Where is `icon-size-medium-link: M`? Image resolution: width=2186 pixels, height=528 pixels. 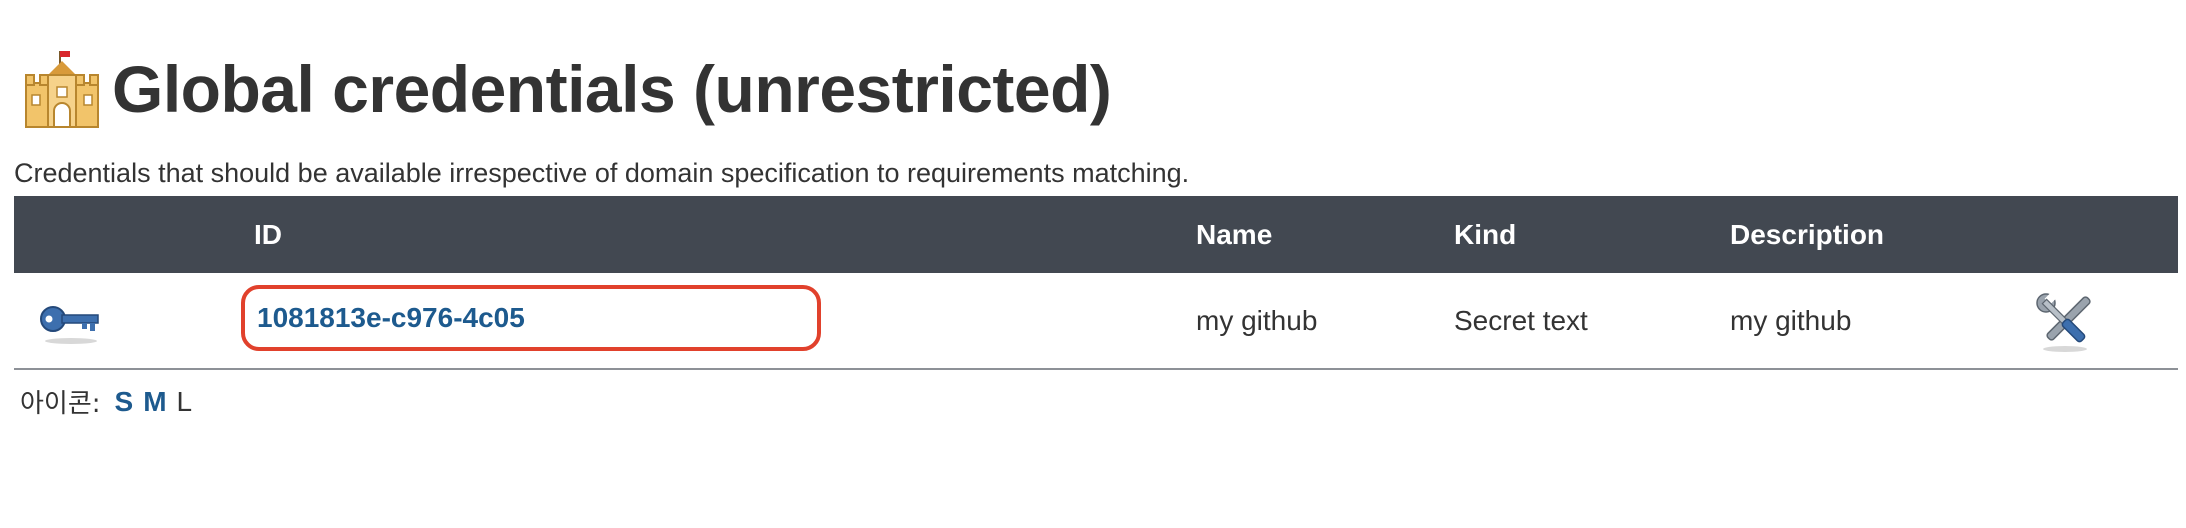
icon-size-medium-link: M is located at coordinates (154, 402).